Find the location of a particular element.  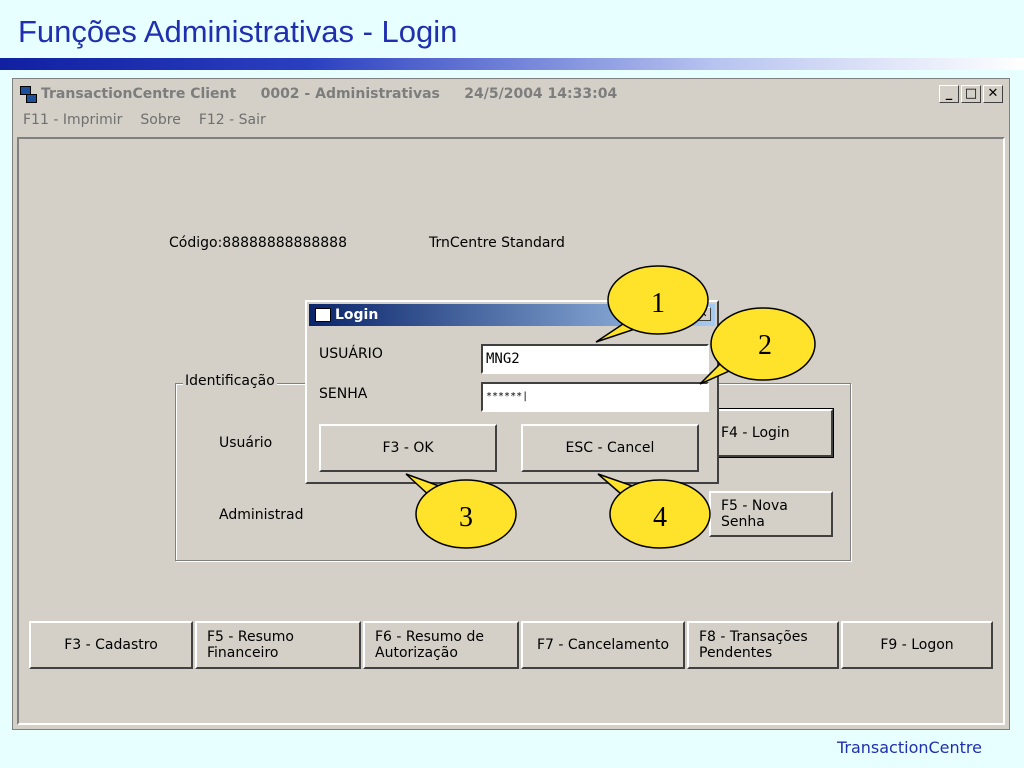

callout-3: 3 is located at coordinates (461, 511).